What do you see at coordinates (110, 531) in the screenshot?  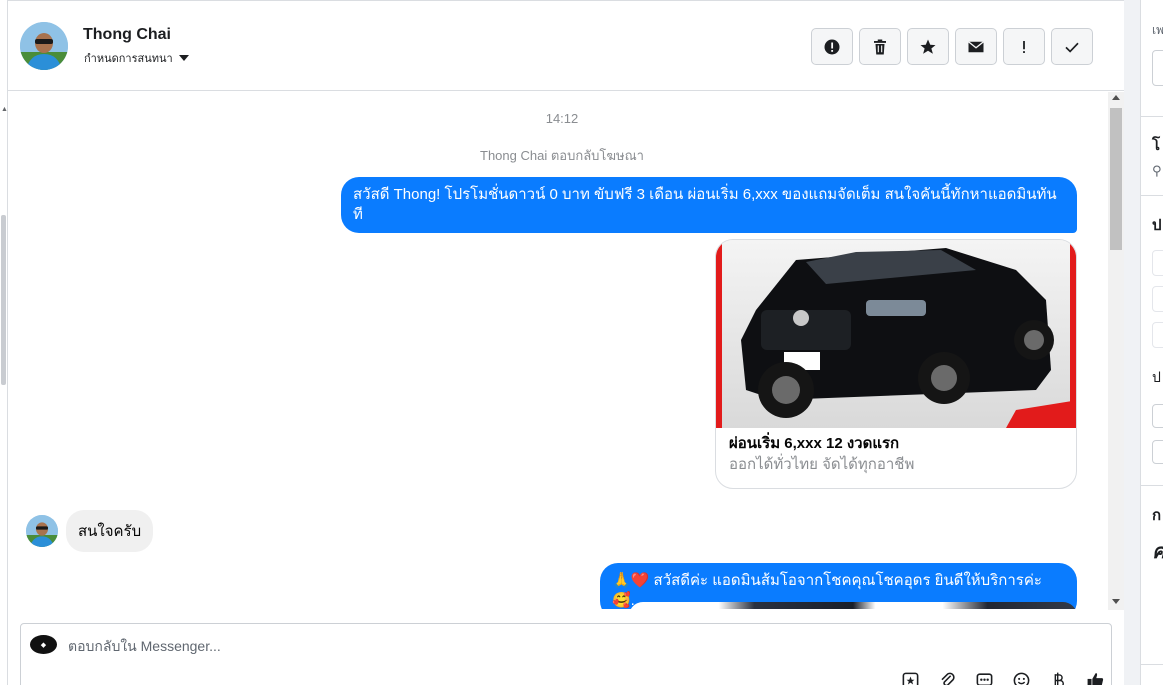 I see `incoming-message: สนใจครับ` at bounding box center [110, 531].